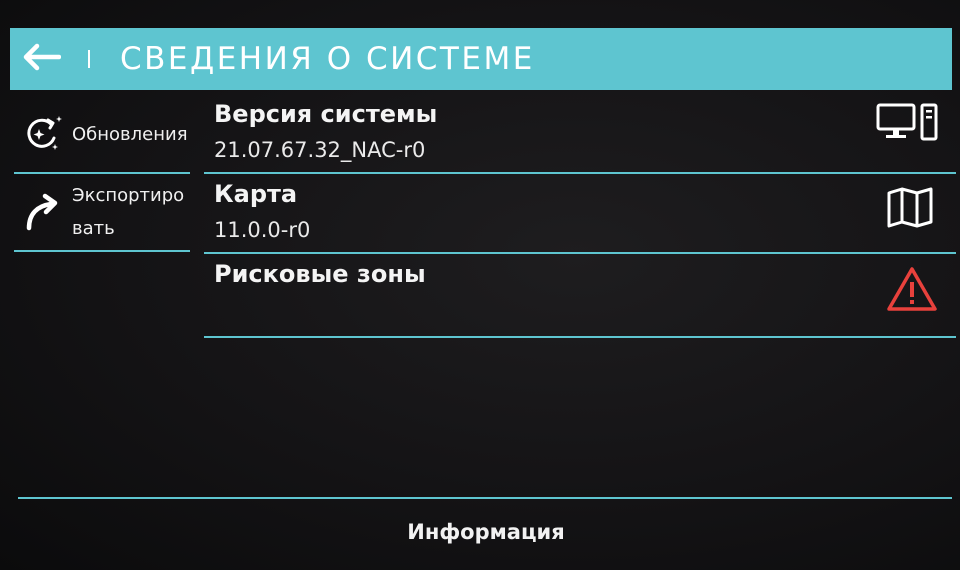 This screenshot has height=570, width=960. What do you see at coordinates (326, 114) in the screenshot?
I see `list-item-title: Версия системы` at bounding box center [326, 114].